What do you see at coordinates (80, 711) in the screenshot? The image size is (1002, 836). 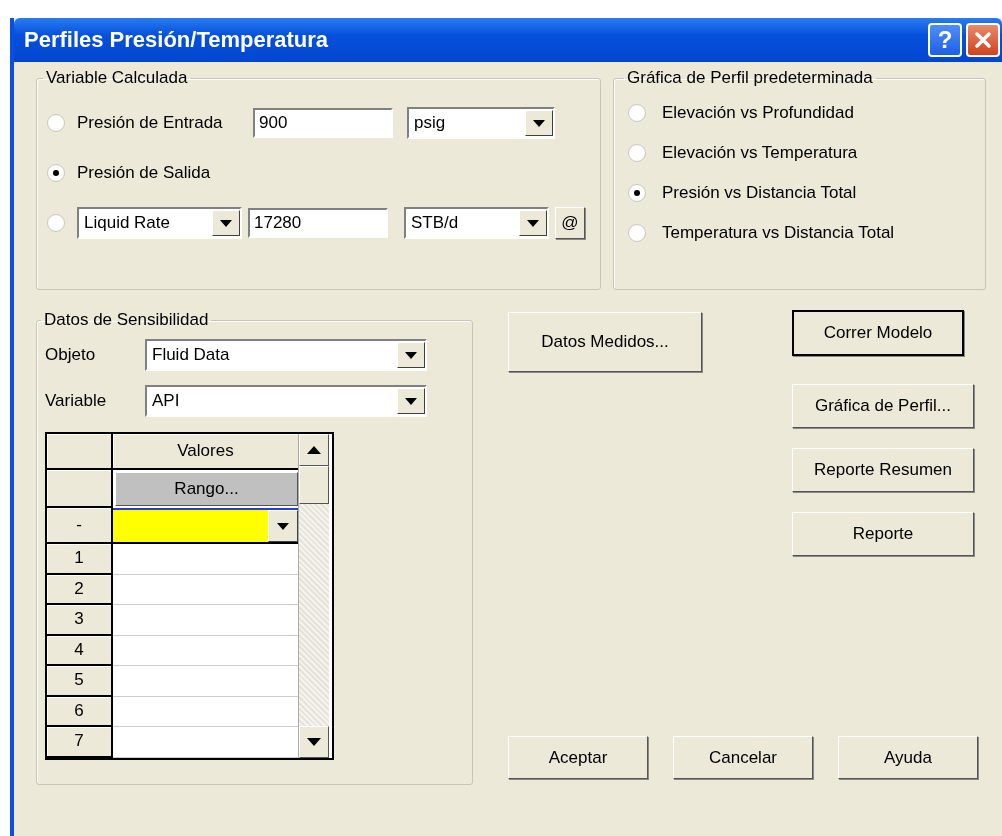 I see `row-header: 6` at bounding box center [80, 711].